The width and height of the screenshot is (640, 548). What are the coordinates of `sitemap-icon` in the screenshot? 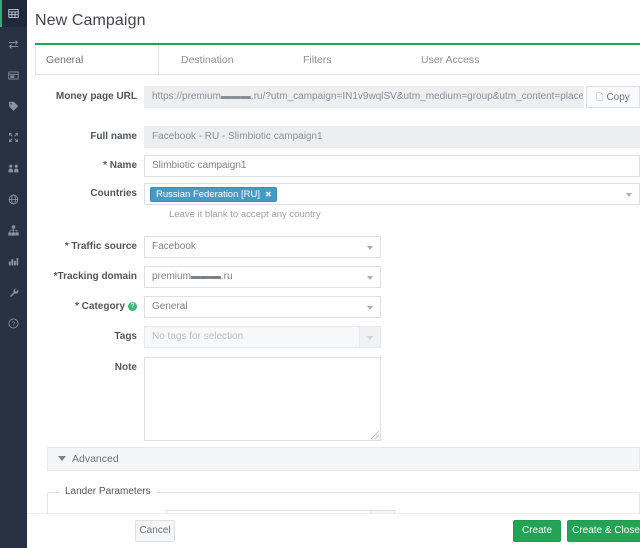 It's located at (13, 230).